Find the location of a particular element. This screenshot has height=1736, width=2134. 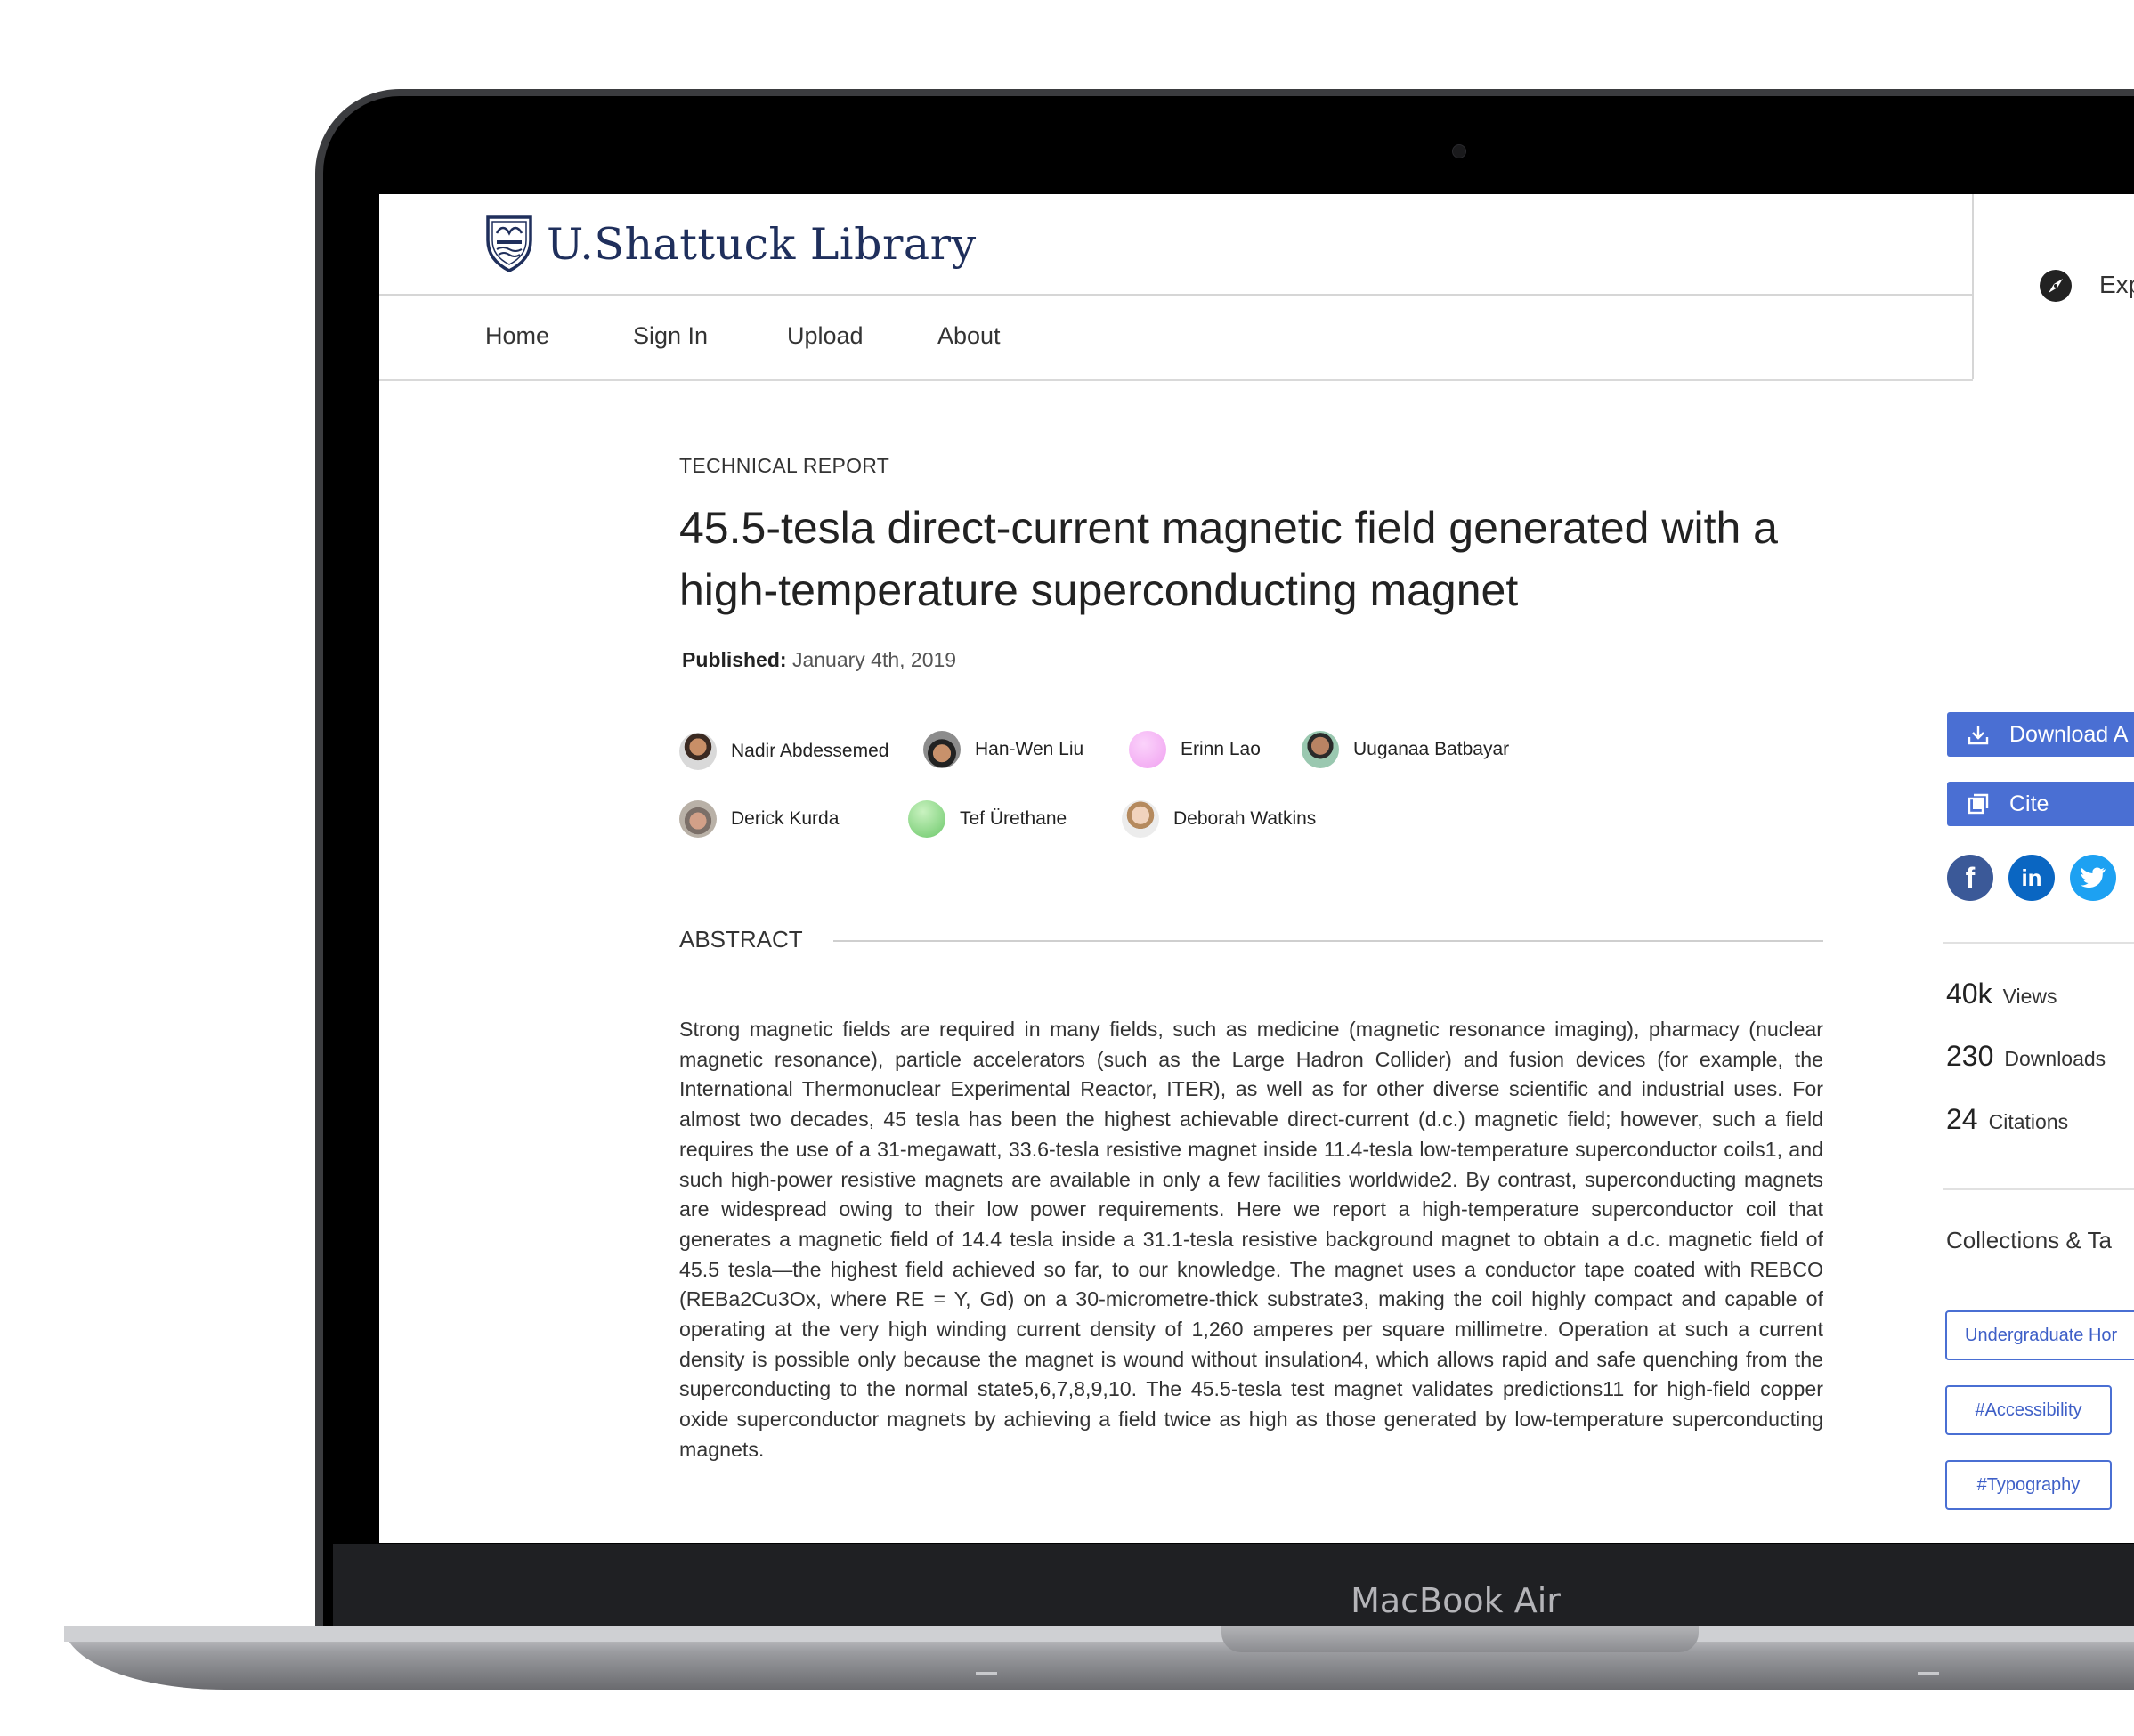

author-item: Deborah Watkins is located at coordinates (1219, 819).